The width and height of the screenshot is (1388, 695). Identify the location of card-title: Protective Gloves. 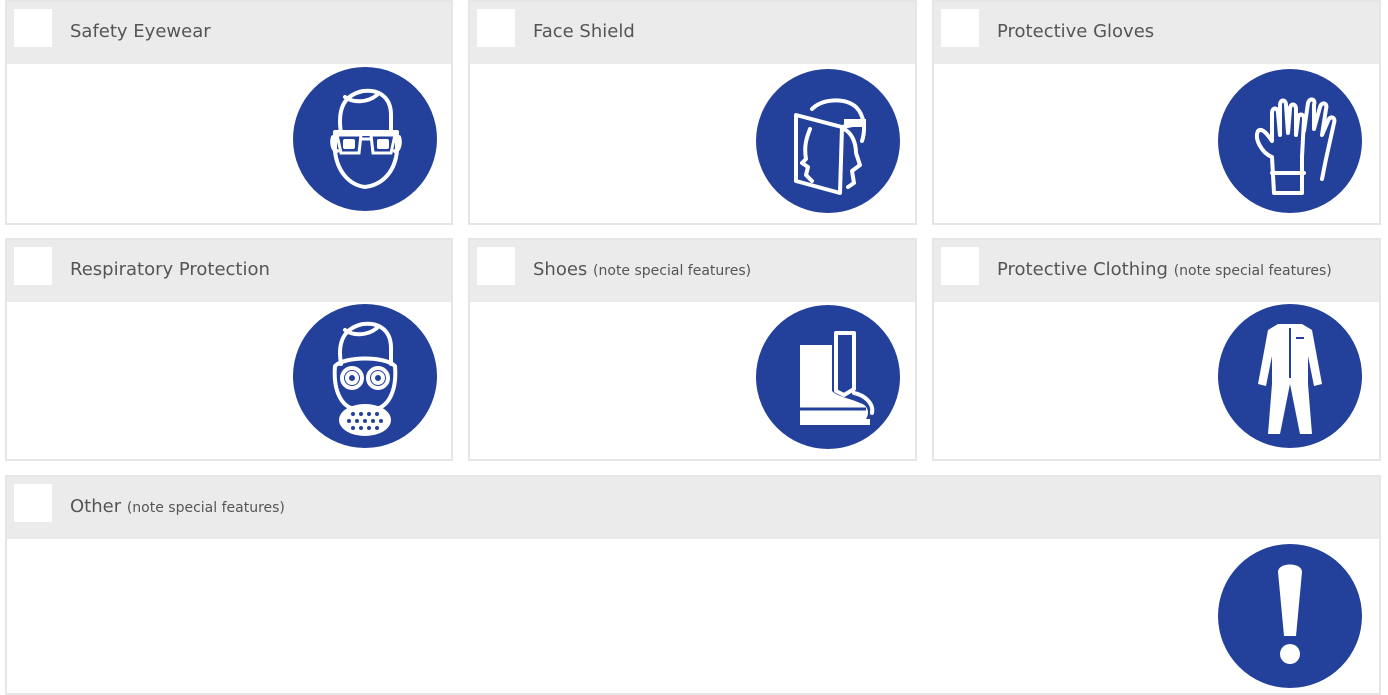
(1075, 31).